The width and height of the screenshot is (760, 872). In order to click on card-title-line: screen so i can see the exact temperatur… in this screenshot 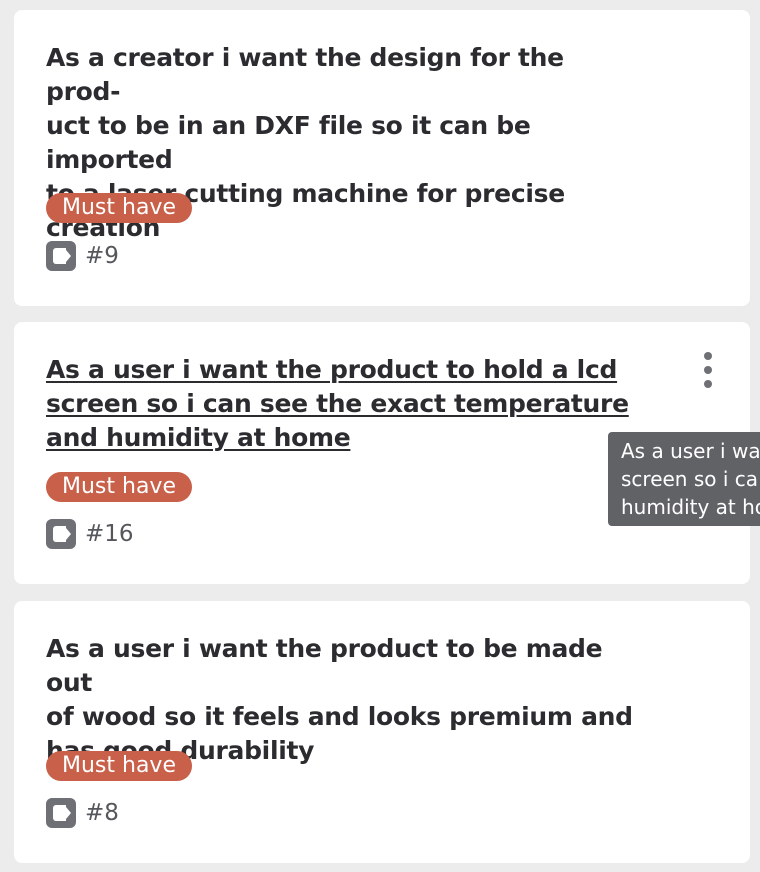, I will do `click(337, 403)`.